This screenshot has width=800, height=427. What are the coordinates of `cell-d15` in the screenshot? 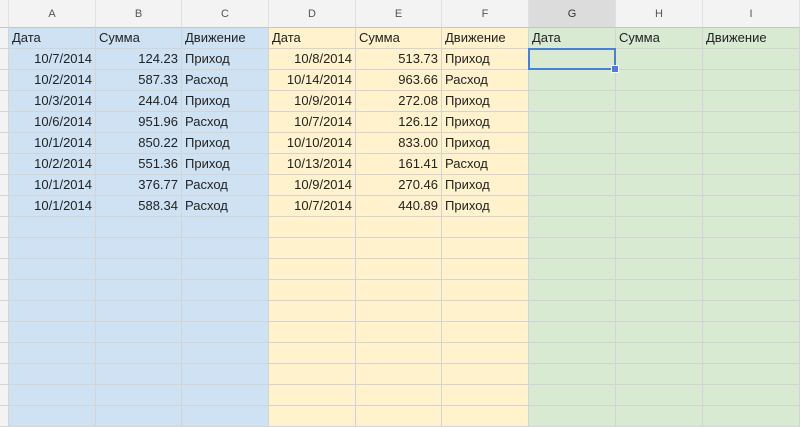 It's located at (312, 332).